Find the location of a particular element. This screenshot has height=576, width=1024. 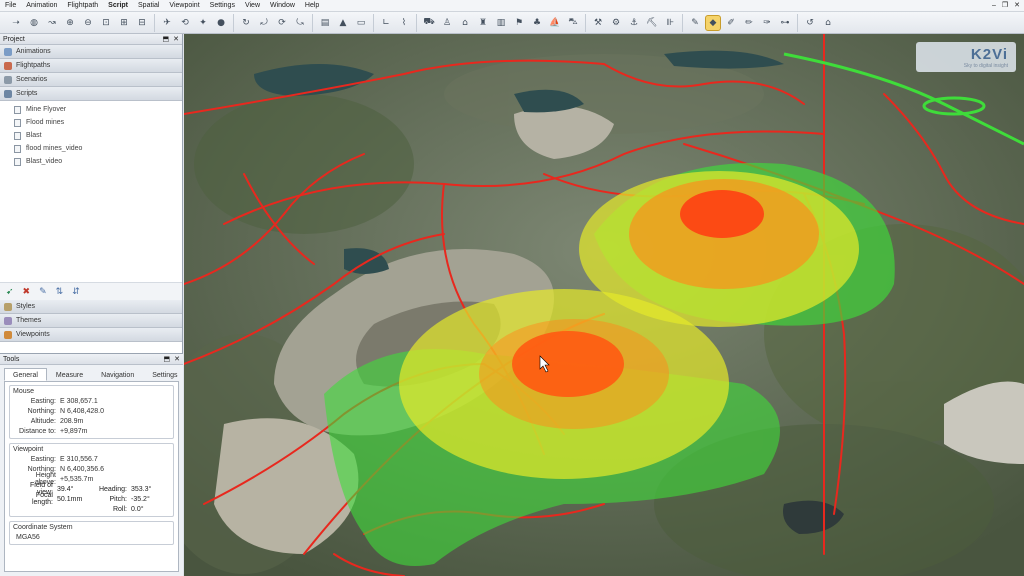

polyline-tool-icon: ⌇ is located at coordinates (404, 23).